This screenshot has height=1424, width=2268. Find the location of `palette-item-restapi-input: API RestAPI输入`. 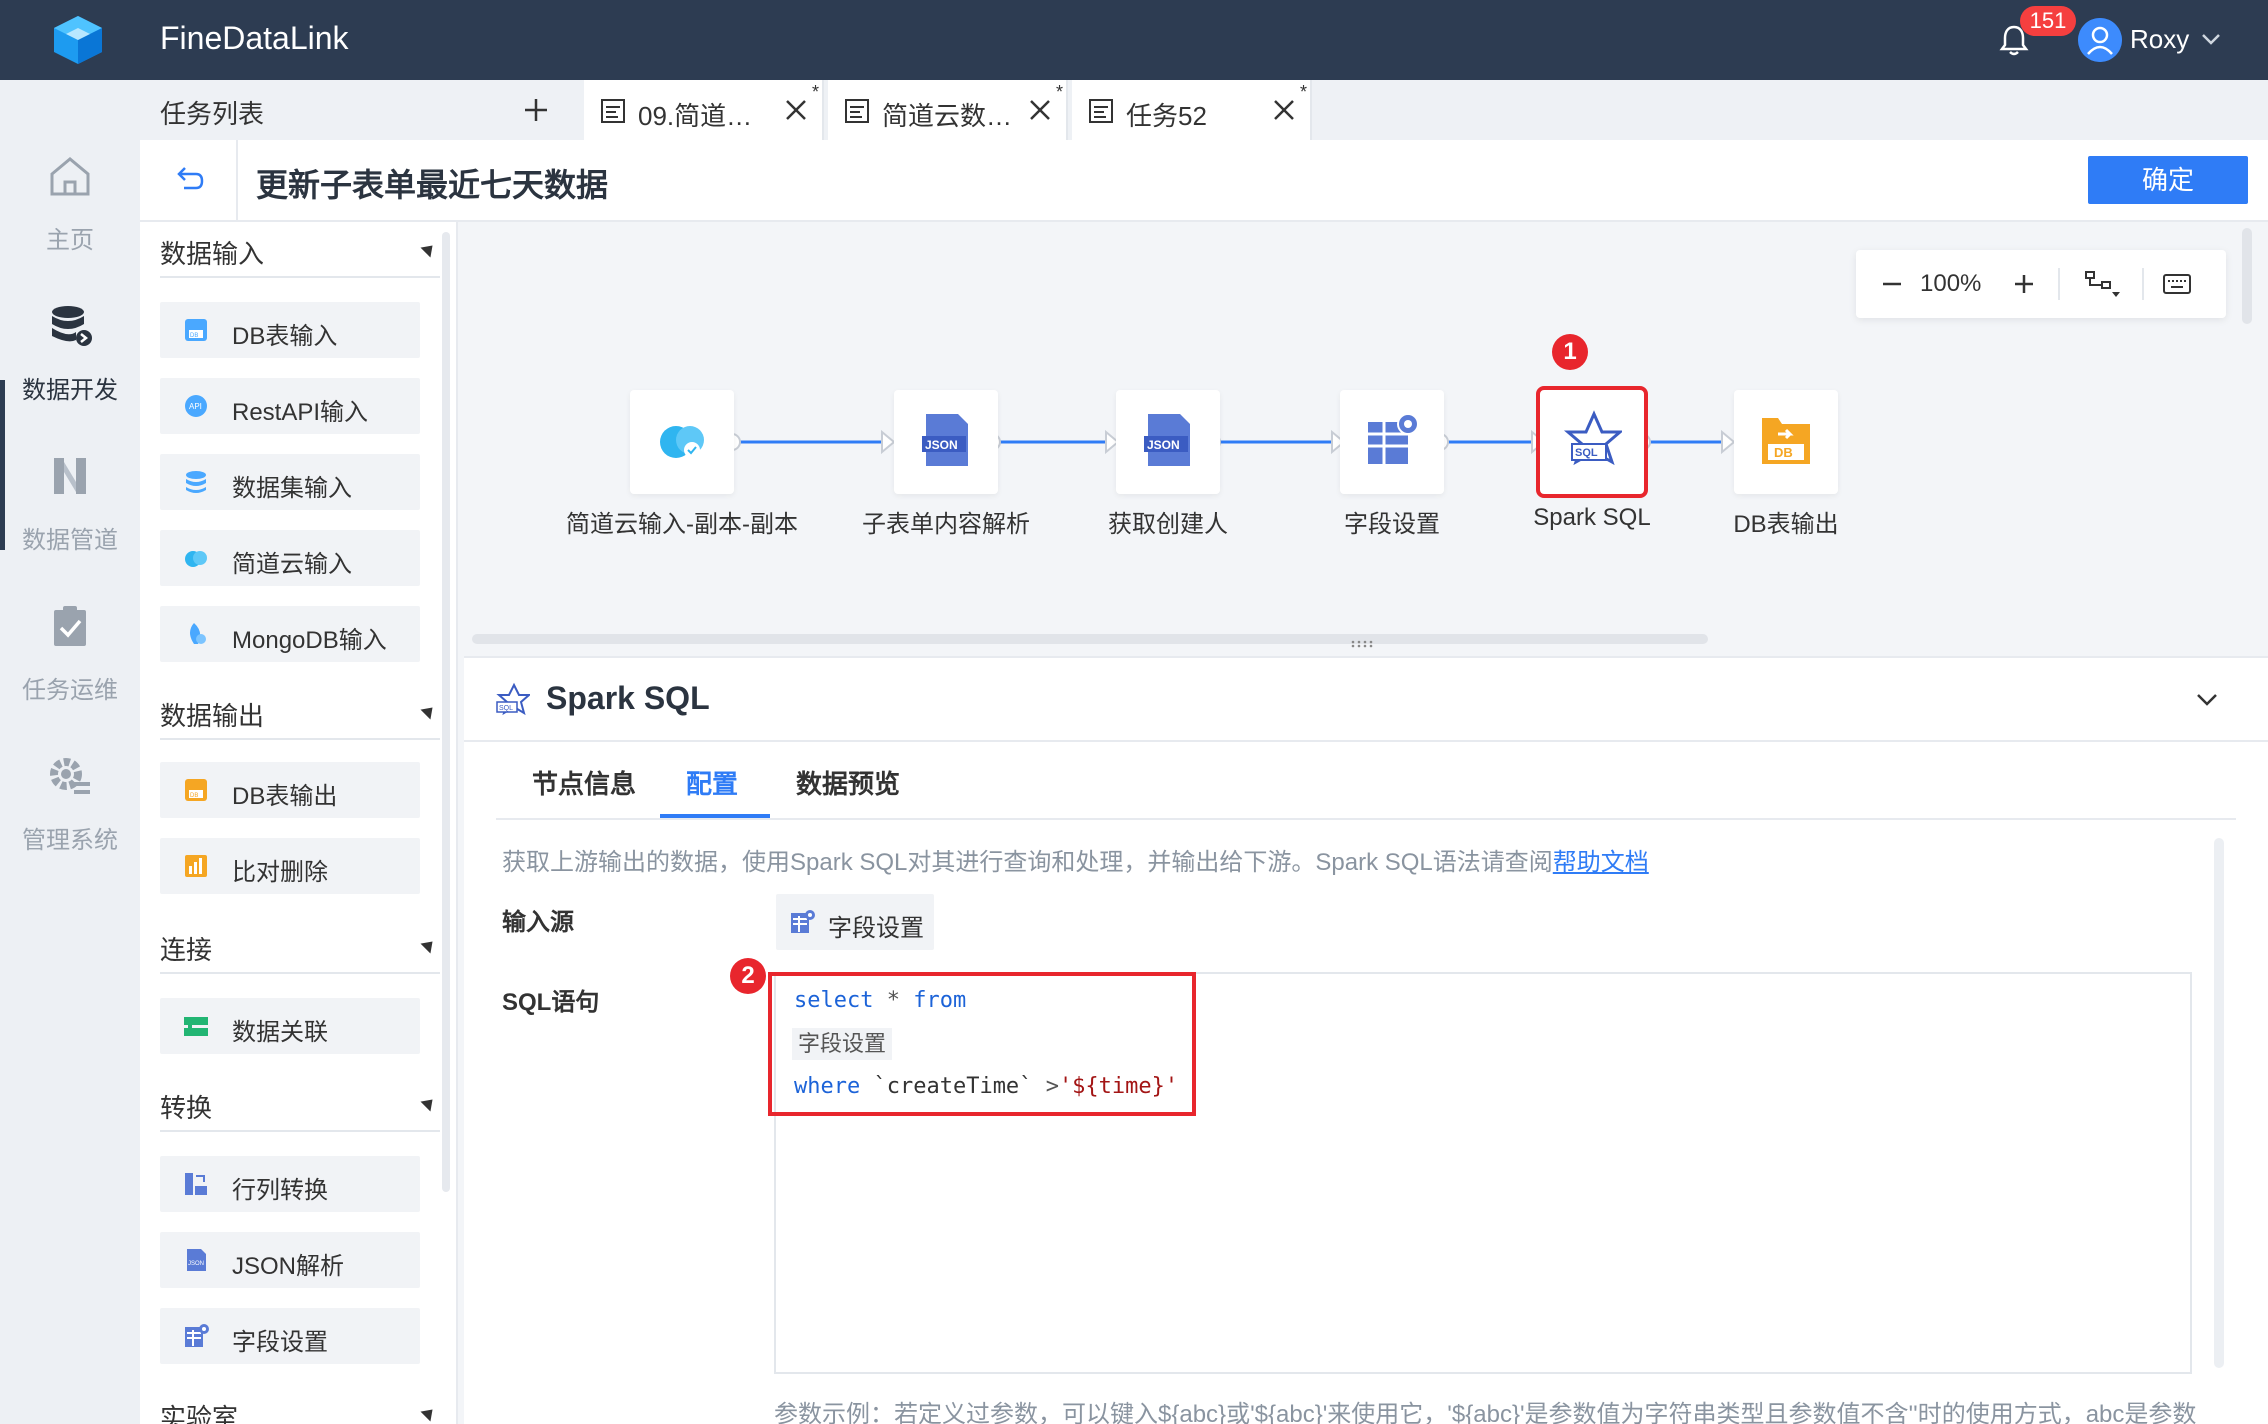

palette-item-restapi-input: API RestAPI输入 is located at coordinates (290, 406).